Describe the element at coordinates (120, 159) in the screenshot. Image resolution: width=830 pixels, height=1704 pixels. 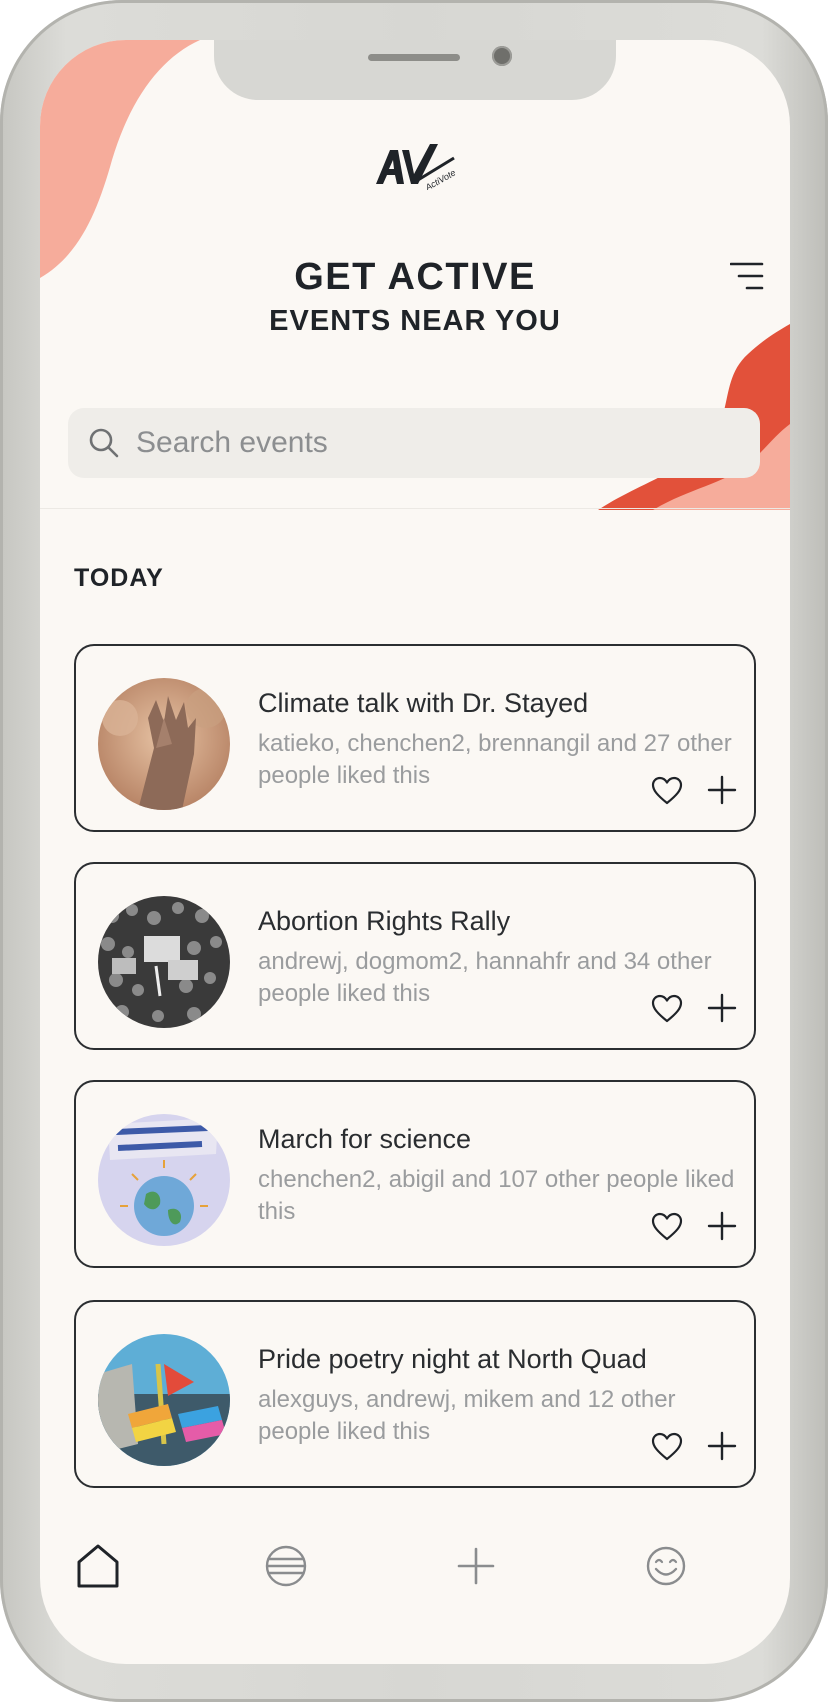
I see `coral-blob-top-left` at that location.